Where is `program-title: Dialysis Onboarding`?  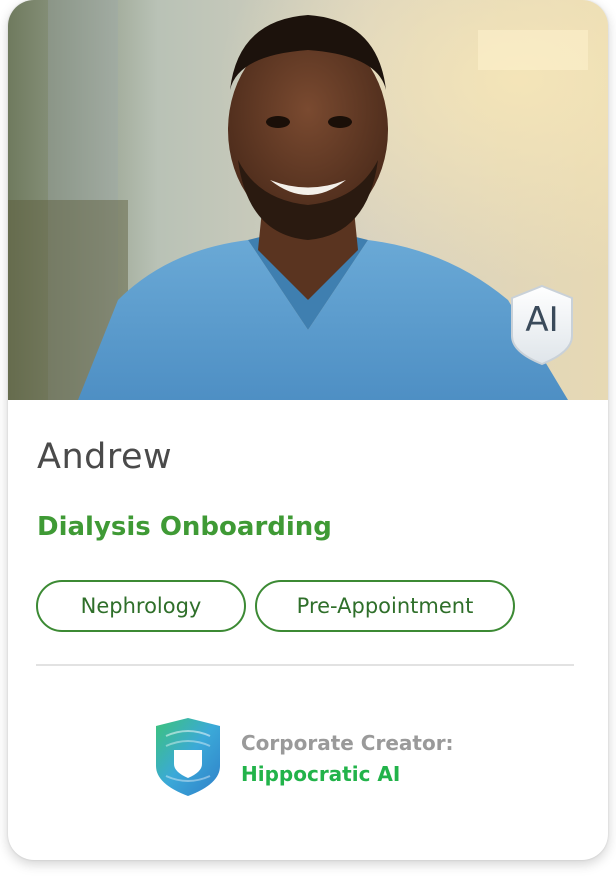
program-title: Dialysis Onboarding is located at coordinates (184, 527).